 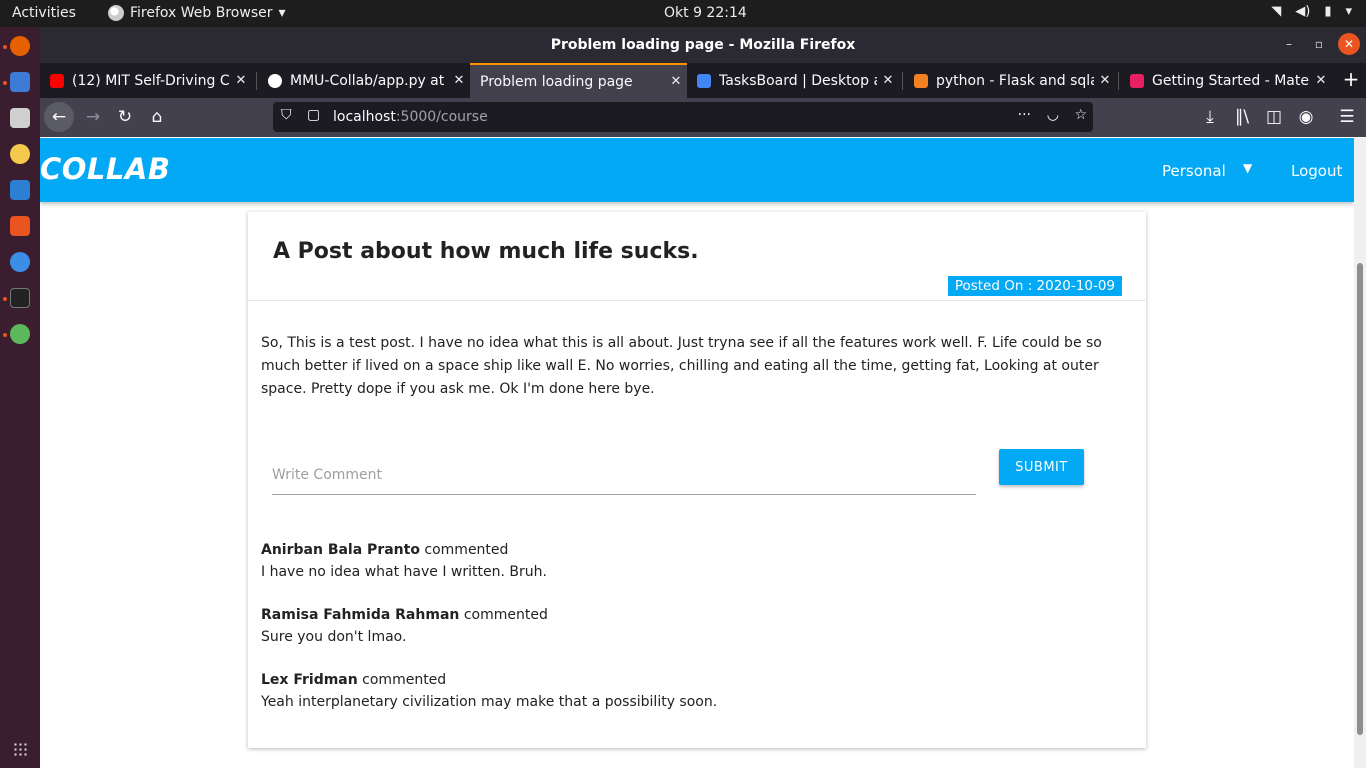 What do you see at coordinates (697, 170) in the screenshot?
I see `app-navbar: COLLAB Personal ▼ Logout` at bounding box center [697, 170].